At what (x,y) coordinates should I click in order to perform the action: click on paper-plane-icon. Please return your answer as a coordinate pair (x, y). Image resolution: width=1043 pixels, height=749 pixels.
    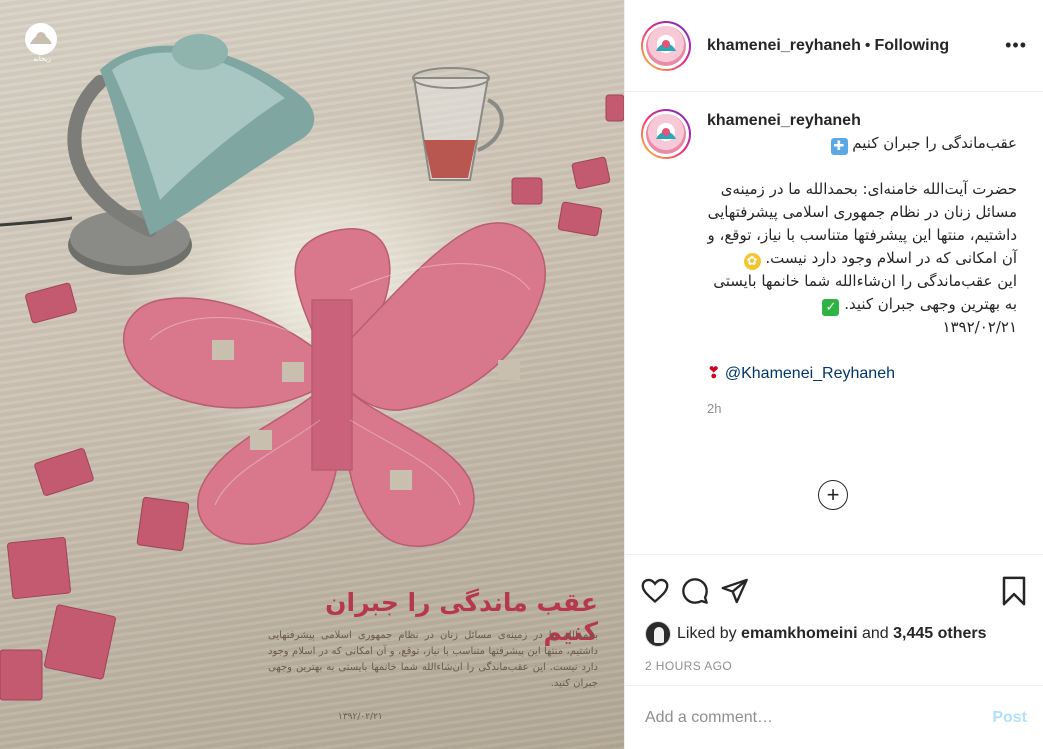
    Looking at the image, I should click on (734, 591).